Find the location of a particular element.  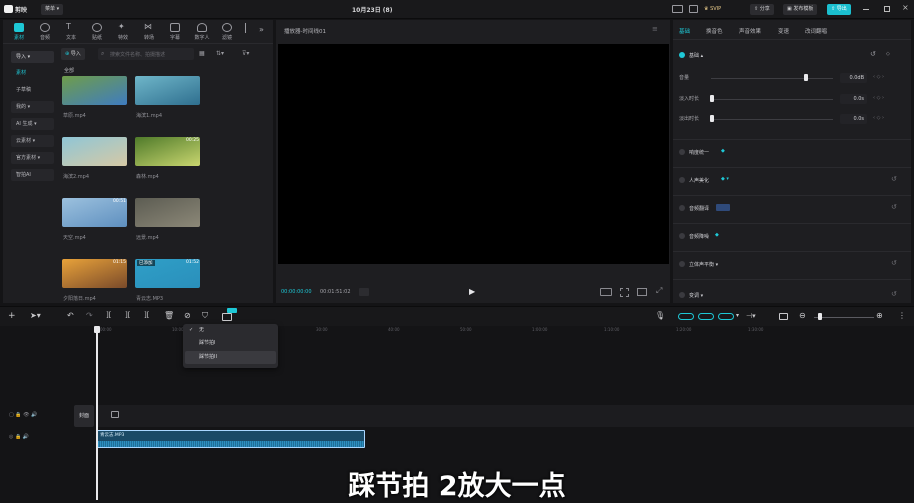

cover-button: 封面 is located at coordinates (84, 416).